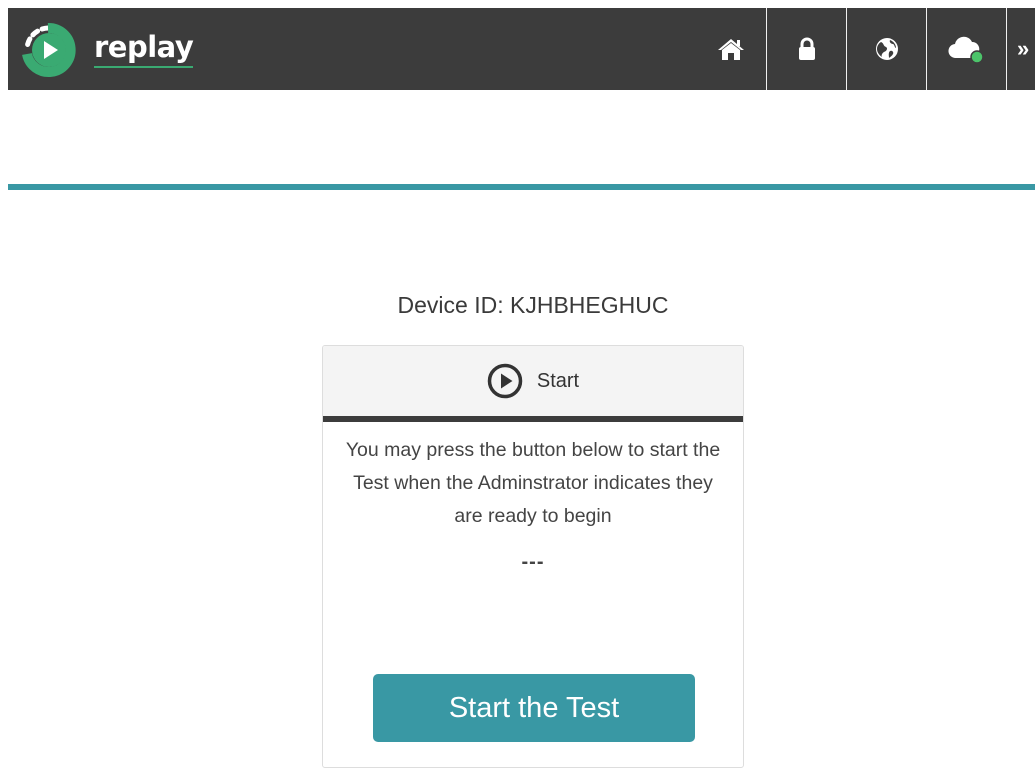  What do you see at coordinates (533, 305) in the screenshot?
I see `device-id-label: Device ID: KJHBHEGHUC` at bounding box center [533, 305].